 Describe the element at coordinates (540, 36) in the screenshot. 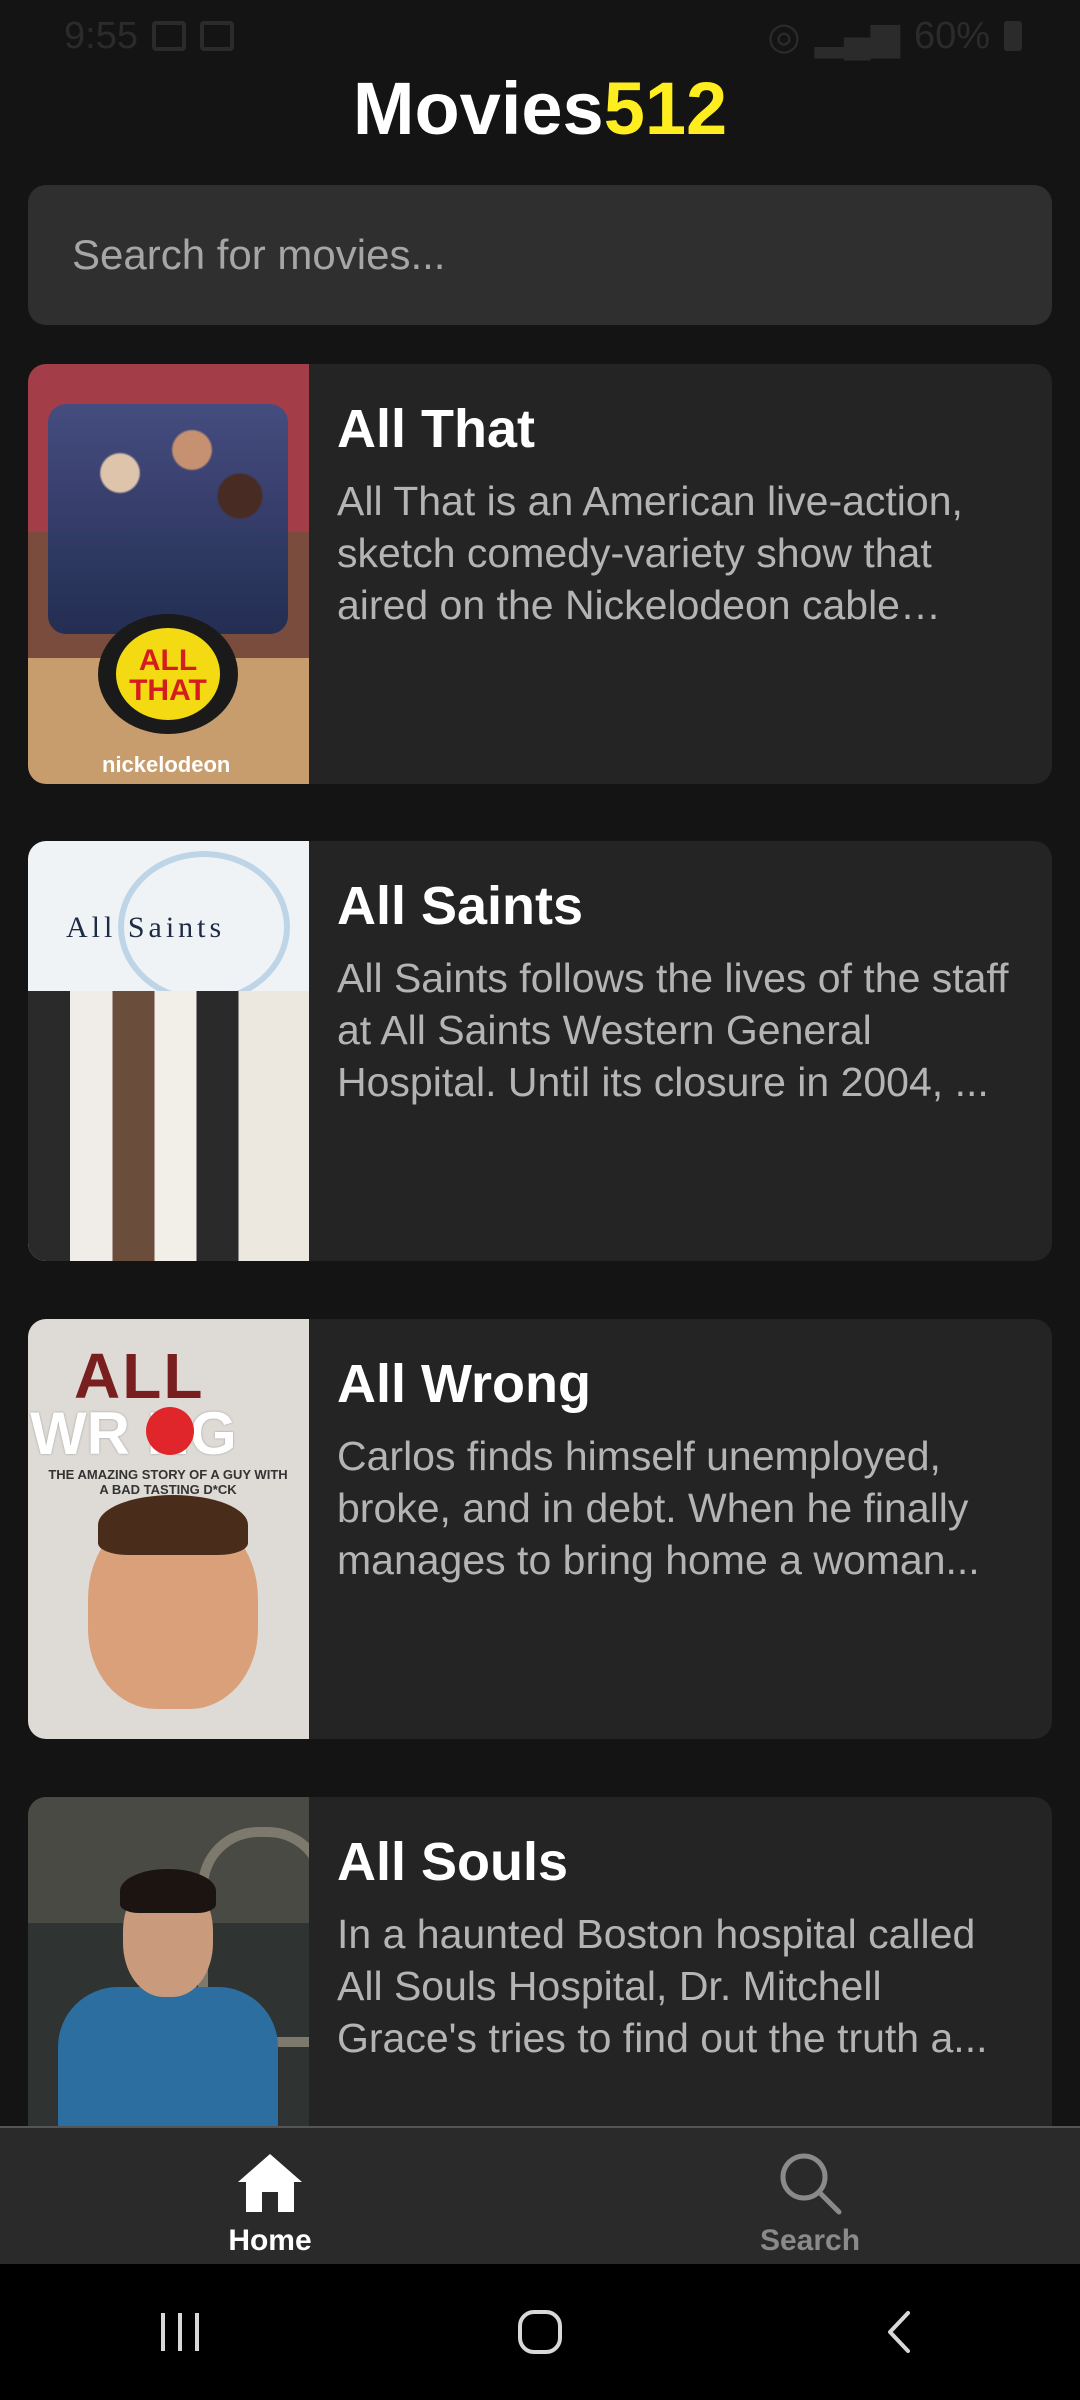

I see `status-bar: 9:55 ◎ ▂▄▆ 60%` at that location.